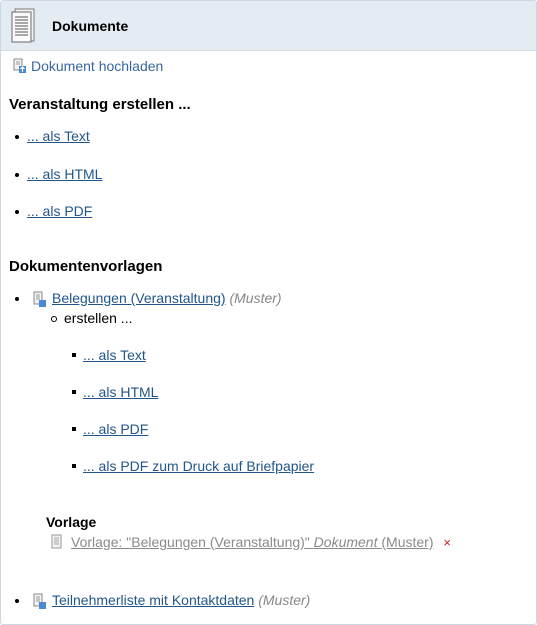  Describe the element at coordinates (447, 542) in the screenshot. I see `delete-vorlage-icon: ×` at that location.